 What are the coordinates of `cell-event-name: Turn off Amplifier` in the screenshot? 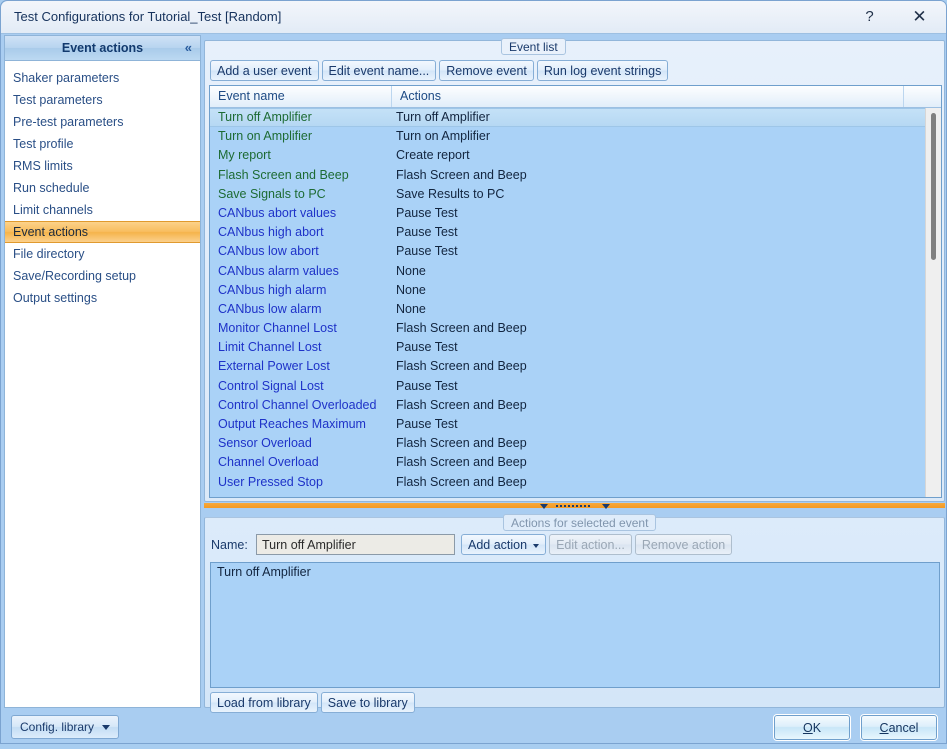 It's located at (265, 117).